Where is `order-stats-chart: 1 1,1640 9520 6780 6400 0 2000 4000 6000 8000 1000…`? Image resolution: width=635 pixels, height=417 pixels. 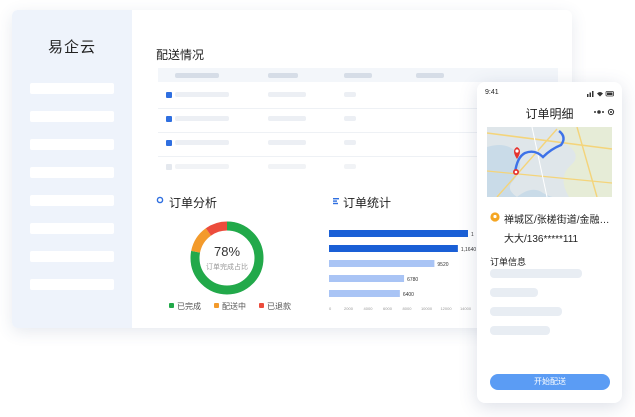 order-stats-chart: 1 1,1640 9520 6780 6400 0 2000 4000 6000 8000 1000… is located at coordinates (403, 270).